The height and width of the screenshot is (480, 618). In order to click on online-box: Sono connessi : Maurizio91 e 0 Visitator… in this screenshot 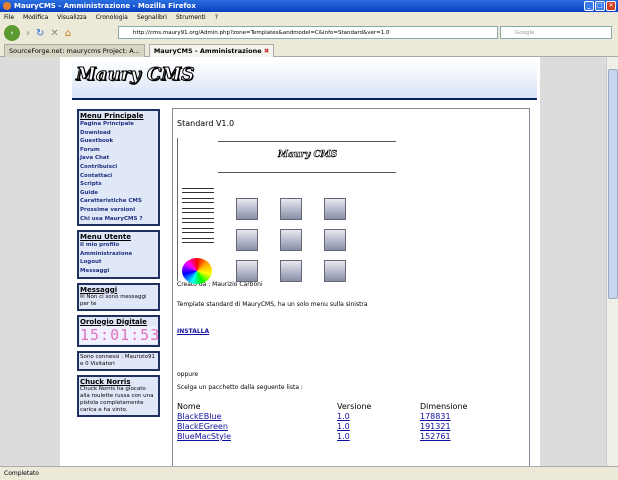, I will do `click(118, 360)`.